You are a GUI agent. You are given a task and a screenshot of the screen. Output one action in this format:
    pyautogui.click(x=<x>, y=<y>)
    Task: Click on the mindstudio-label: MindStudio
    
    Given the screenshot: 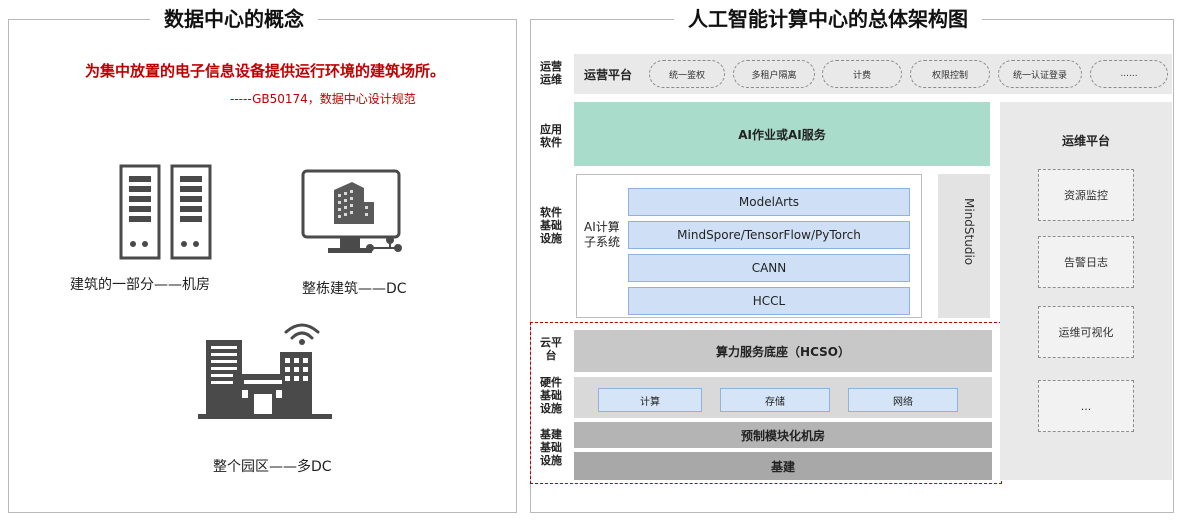 What is the action you would take?
    pyautogui.click(x=969, y=232)
    